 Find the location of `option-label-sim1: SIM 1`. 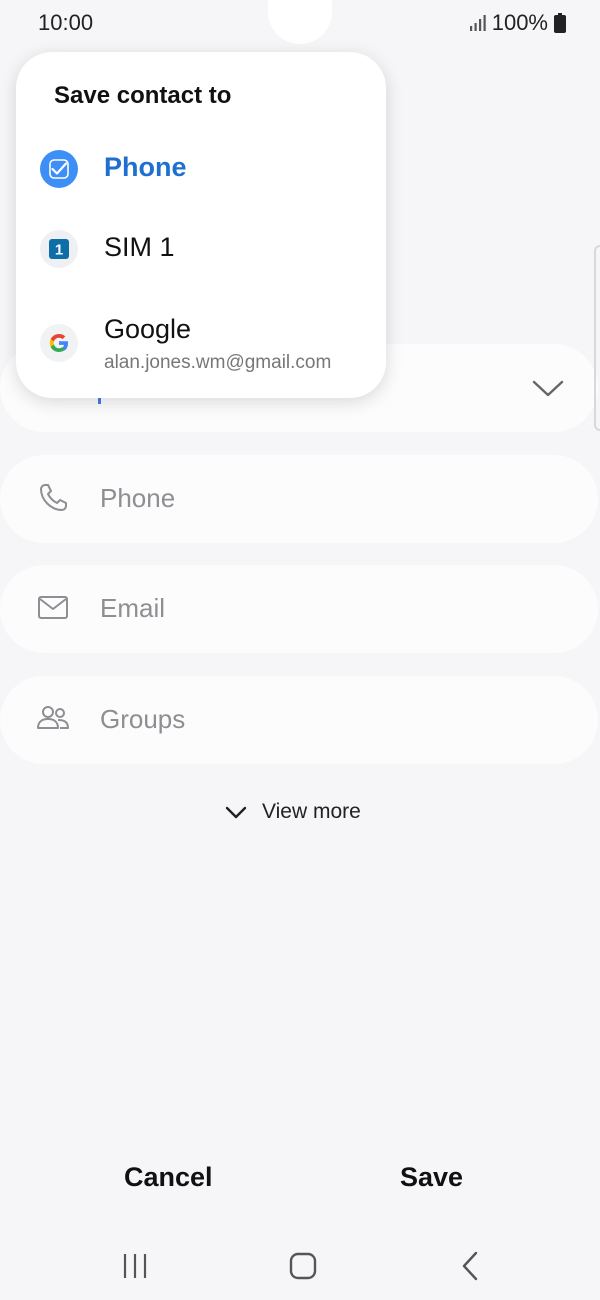

option-label-sim1: SIM 1 is located at coordinates (139, 247).